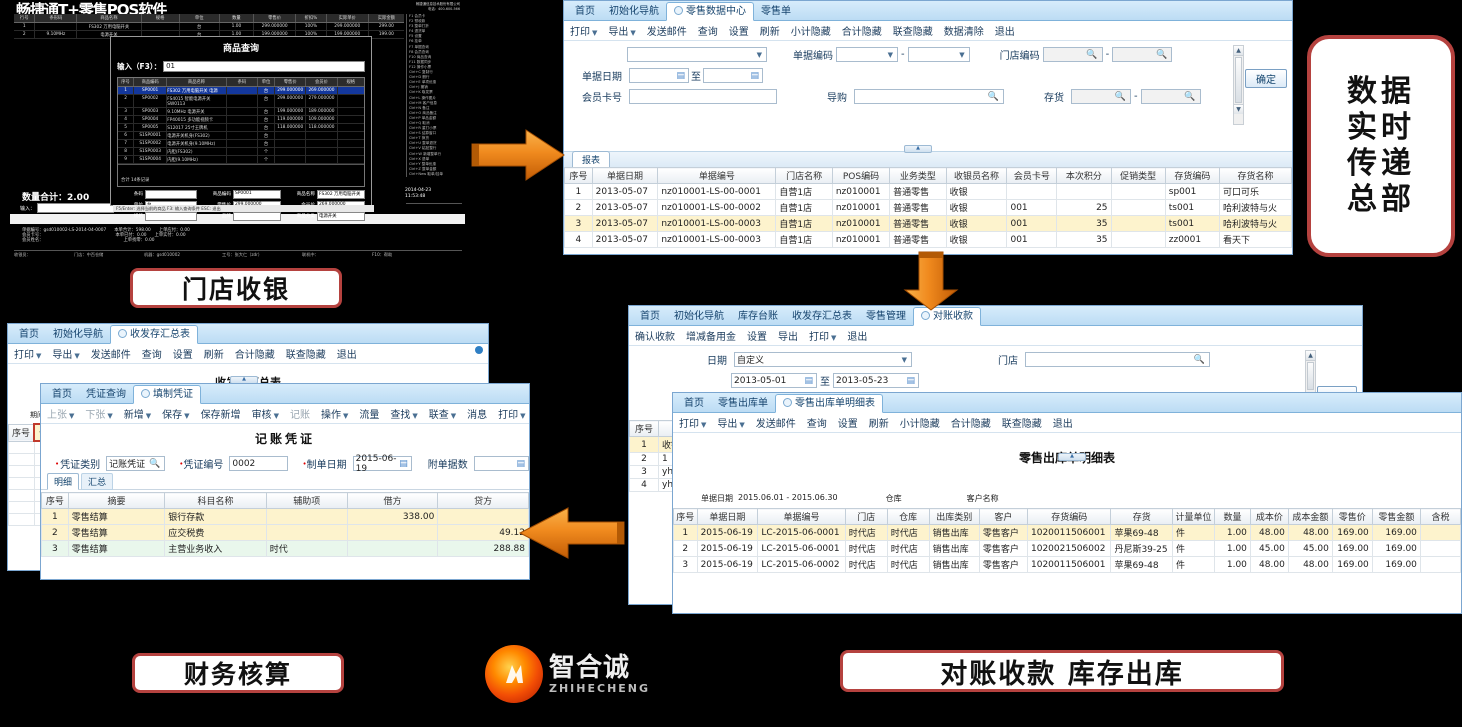  I want to click on scroll-up-icon: ▲, so click(1310, 356).